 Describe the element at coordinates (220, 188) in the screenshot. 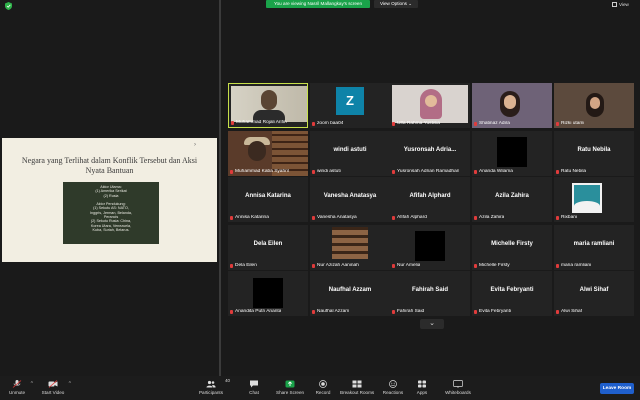

I see `split-divider` at that location.